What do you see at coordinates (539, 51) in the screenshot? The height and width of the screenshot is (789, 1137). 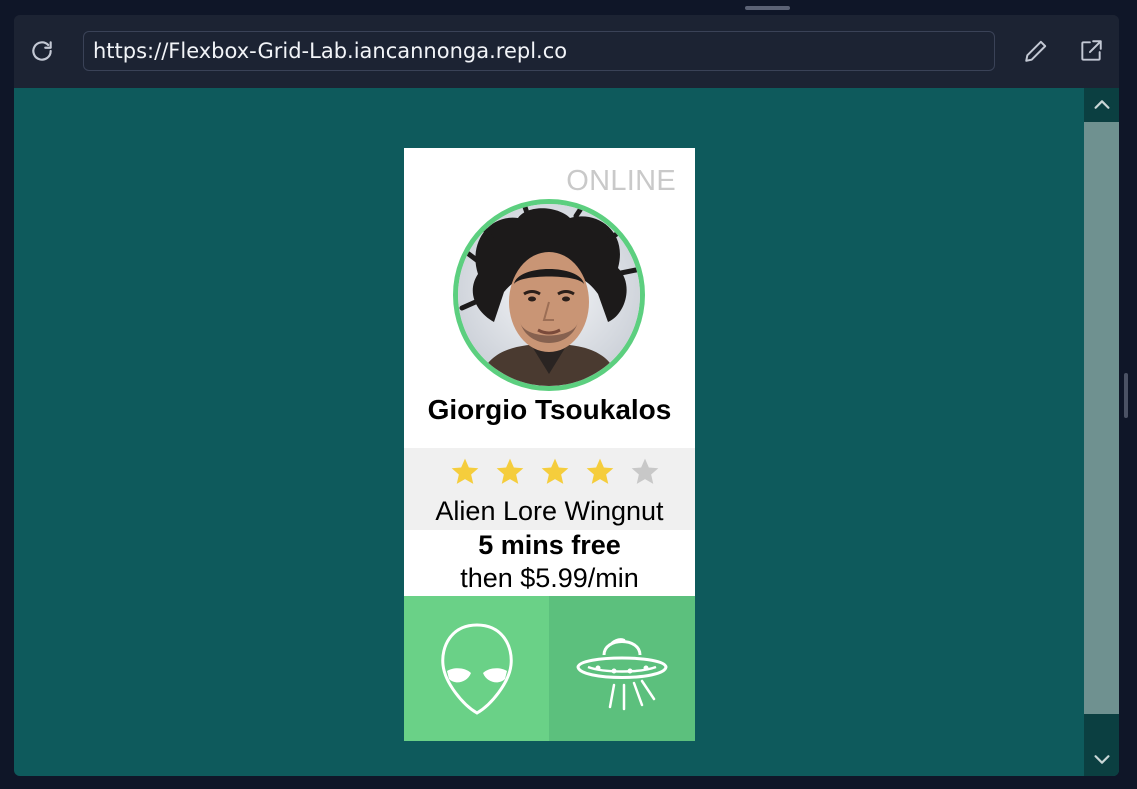 I see `url-input` at bounding box center [539, 51].